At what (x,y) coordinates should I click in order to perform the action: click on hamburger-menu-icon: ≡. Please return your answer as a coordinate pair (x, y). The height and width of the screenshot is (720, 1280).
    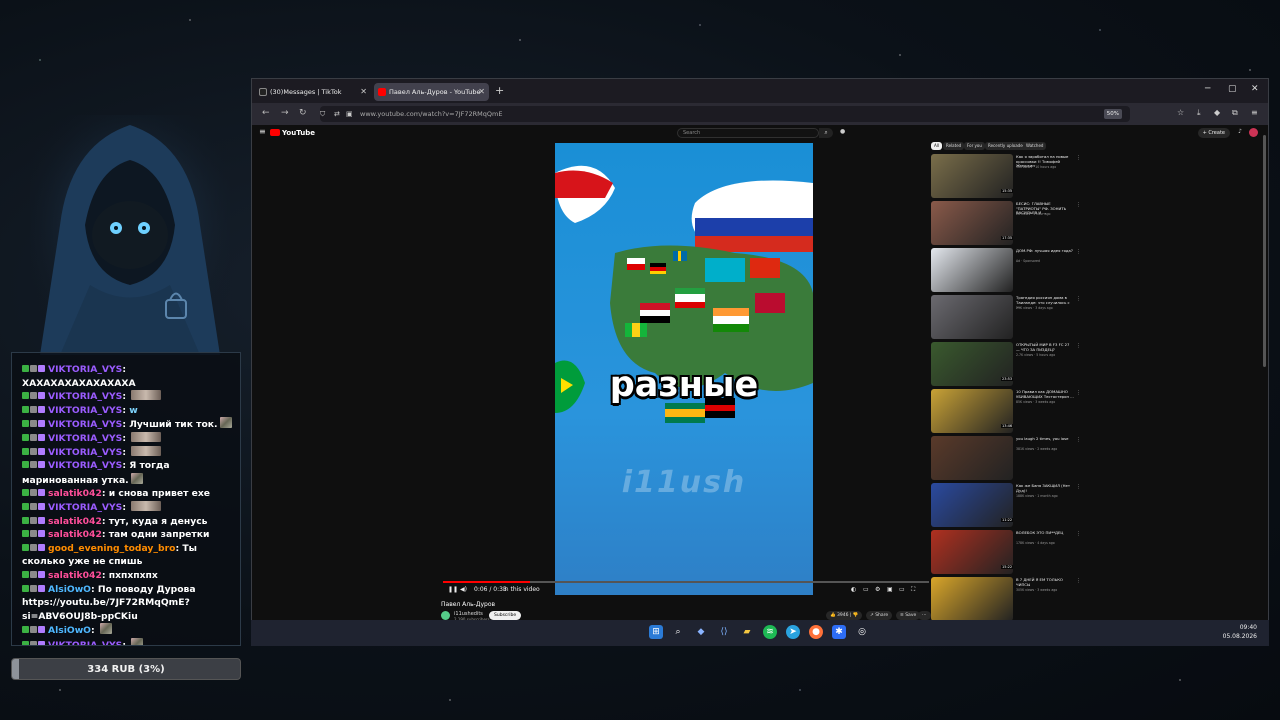
    Looking at the image, I should click on (262, 131).